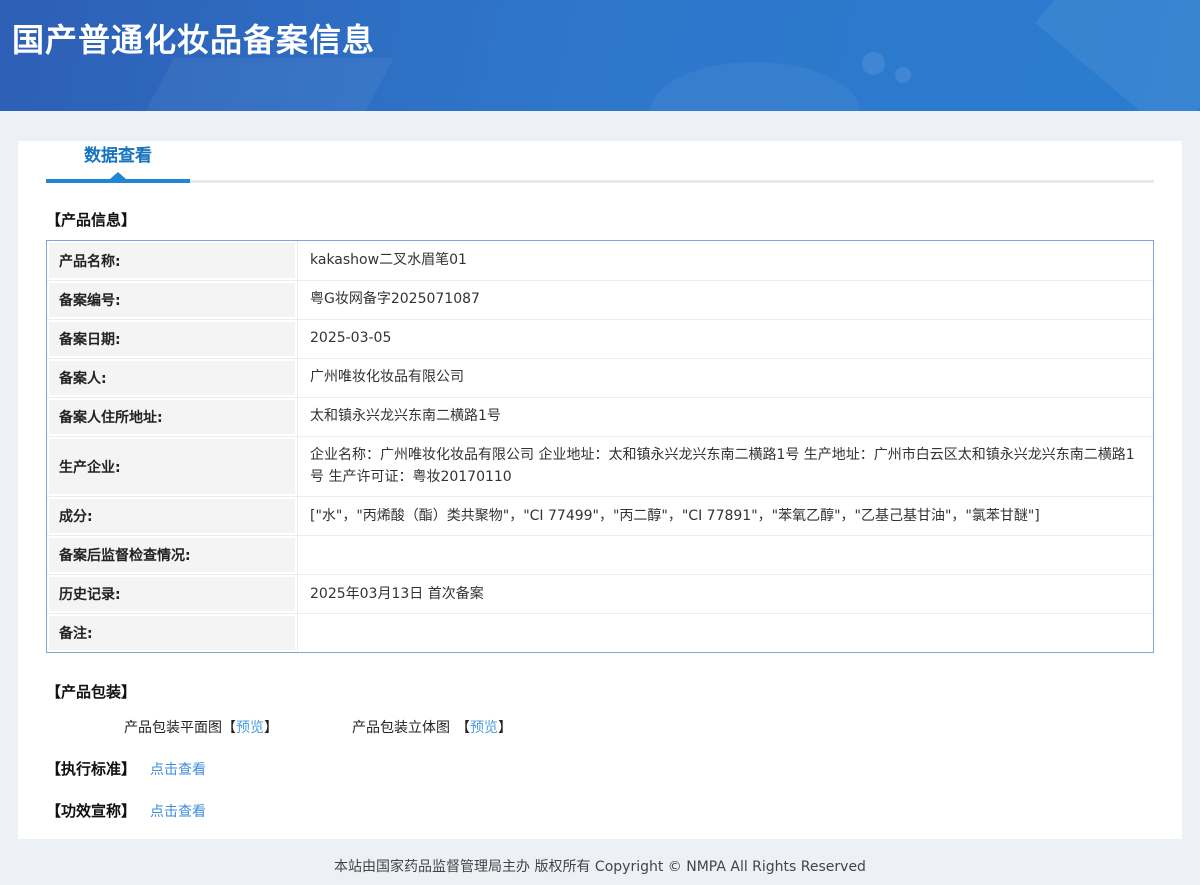  I want to click on table-row: 产品名称: kakashow二叉水眉笔01, so click(600, 260).